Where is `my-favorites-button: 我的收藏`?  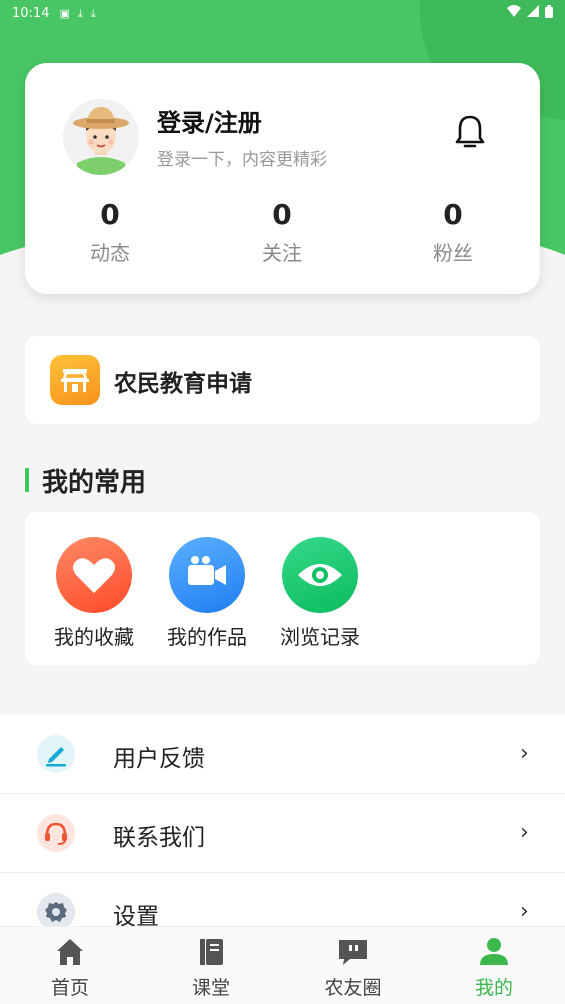
my-favorites-button: 我的收藏 is located at coordinates (94, 593).